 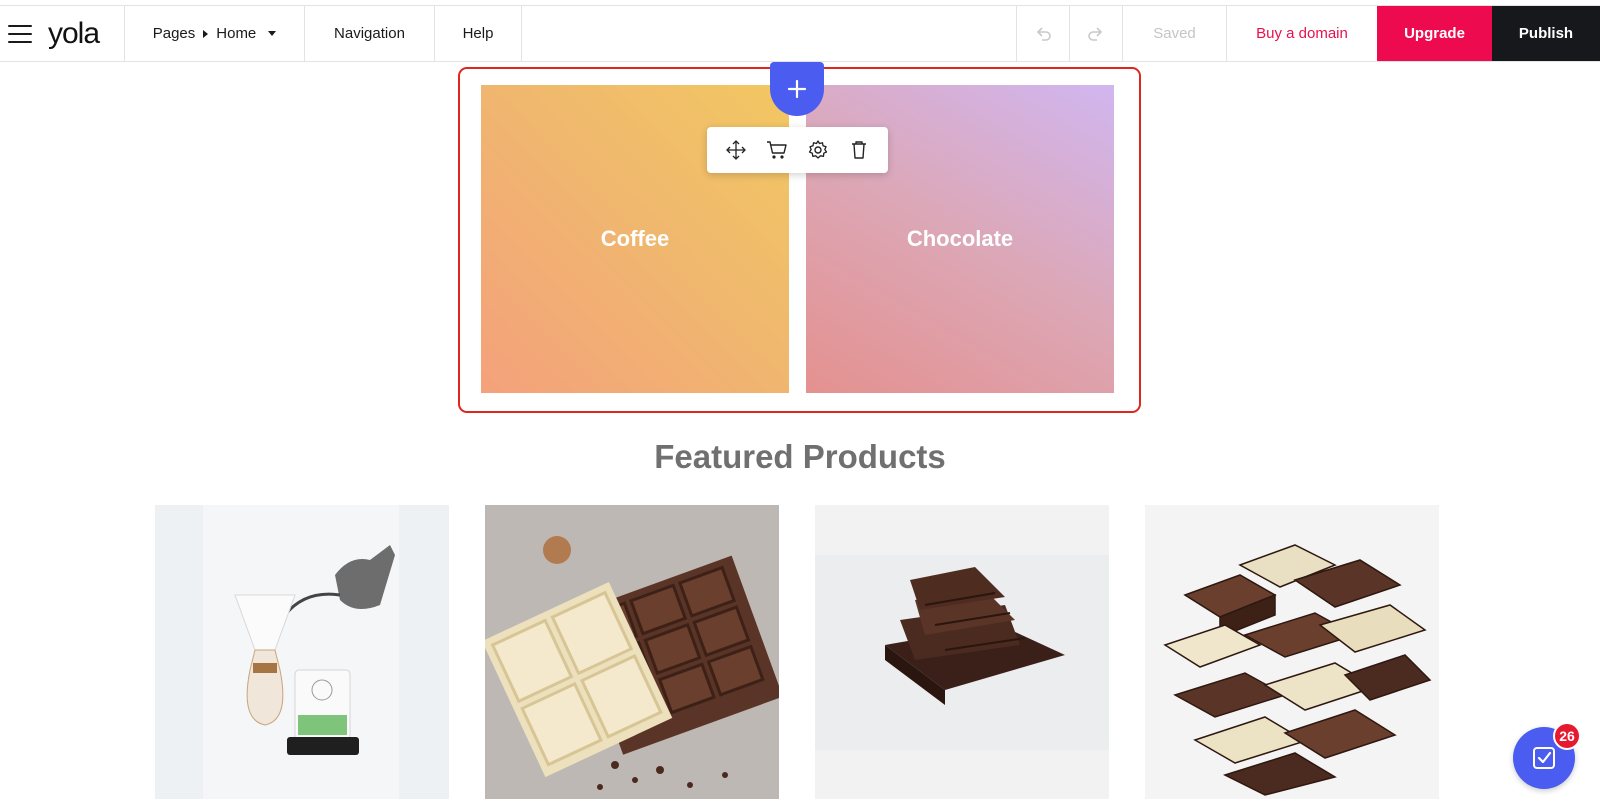 What do you see at coordinates (478, 33) in the screenshot?
I see `help-button: Help` at bounding box center [478, 33].